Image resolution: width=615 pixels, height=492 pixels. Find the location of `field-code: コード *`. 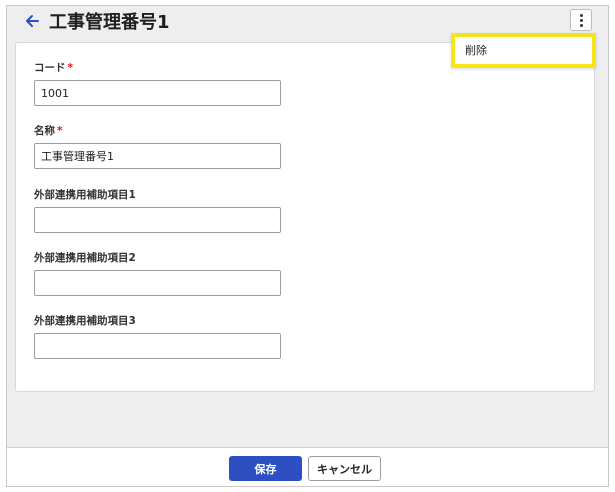

field-code: コード * is located at coordinates (157, 83).